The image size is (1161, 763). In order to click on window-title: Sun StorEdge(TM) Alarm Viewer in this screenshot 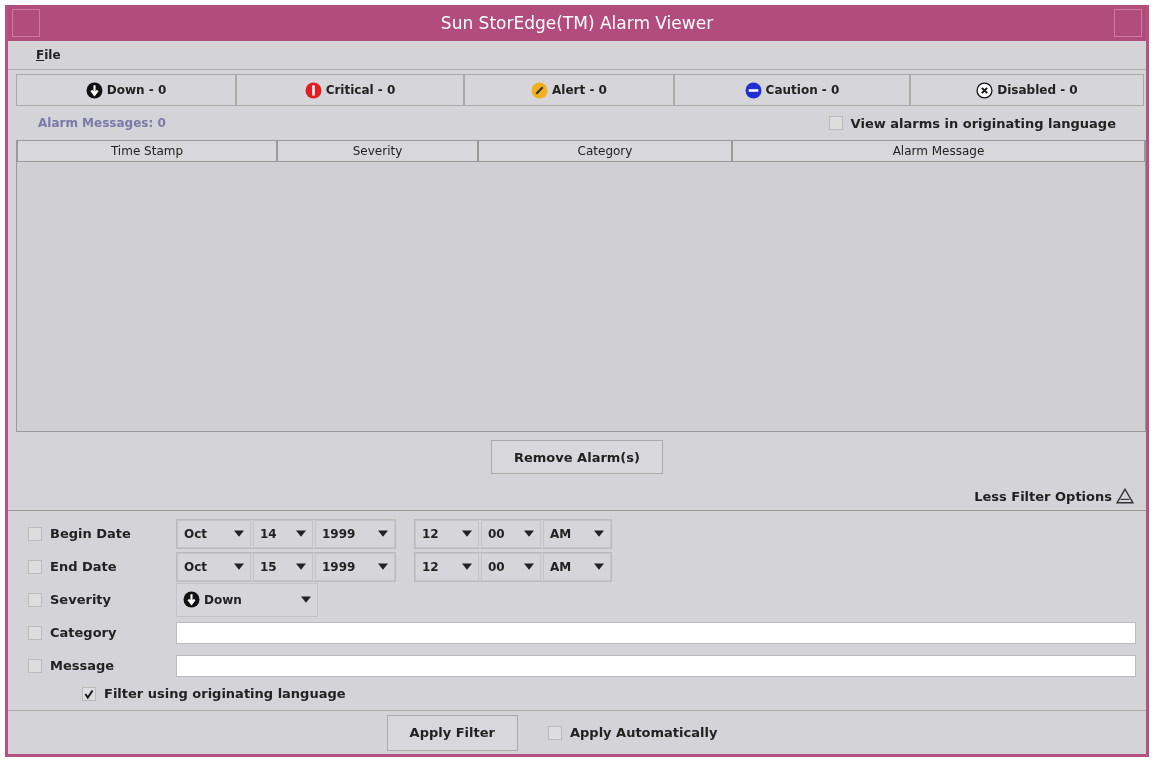, I will do `click(577, 23)`.